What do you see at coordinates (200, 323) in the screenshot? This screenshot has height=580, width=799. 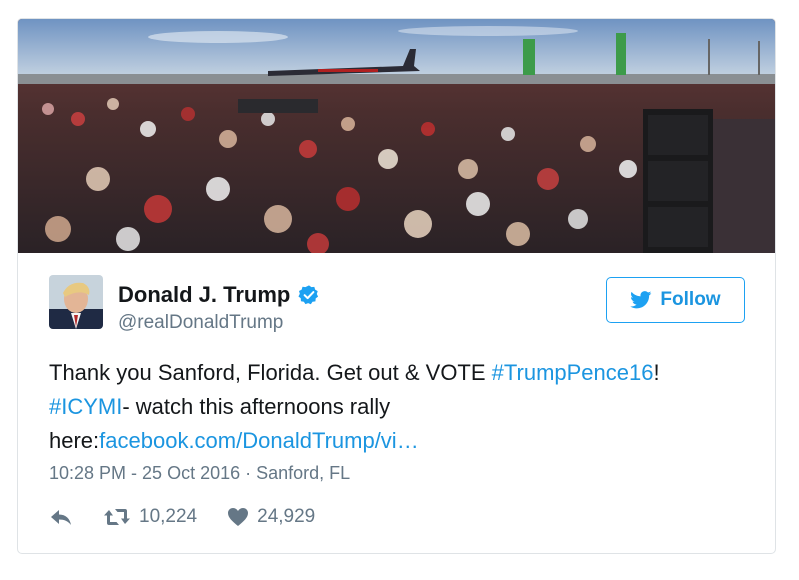 I see `author-handle: @realDonaldTrump` at bounding box center [200, 323].